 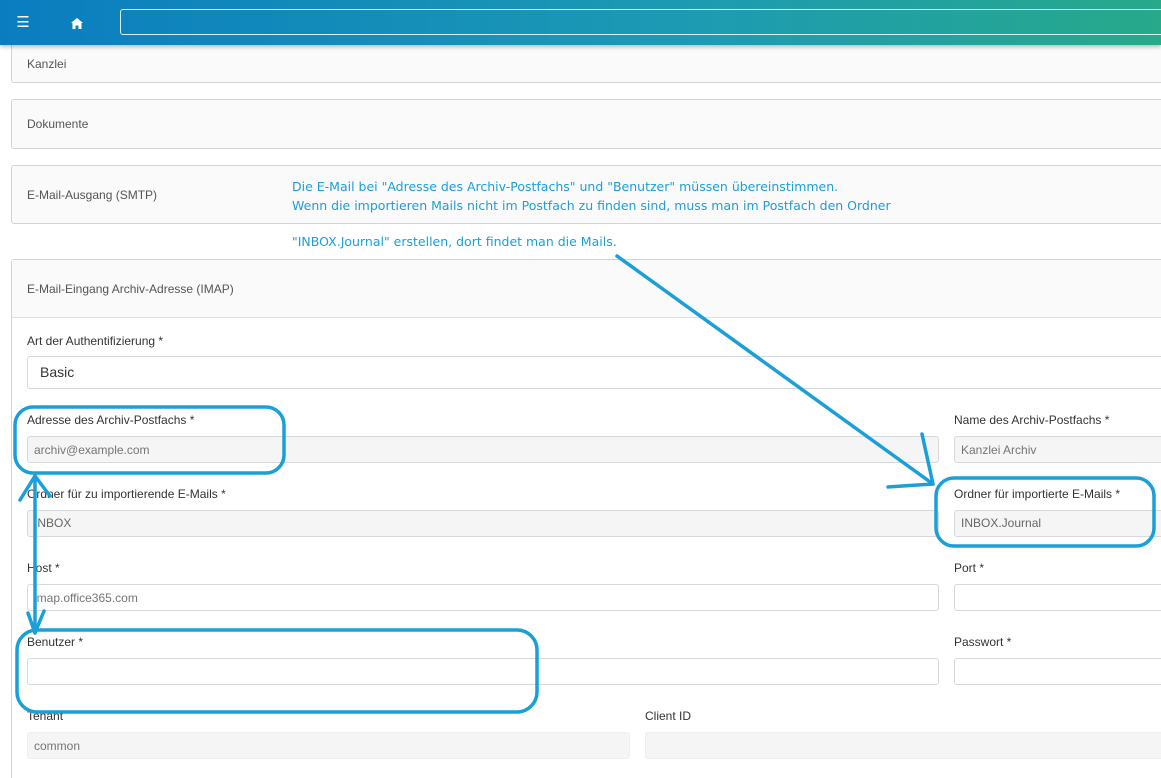 What do you see at coordinates (23, 23) in the screenshot?
I see `menu-icon: ☰` at bounding box center [23, 23].